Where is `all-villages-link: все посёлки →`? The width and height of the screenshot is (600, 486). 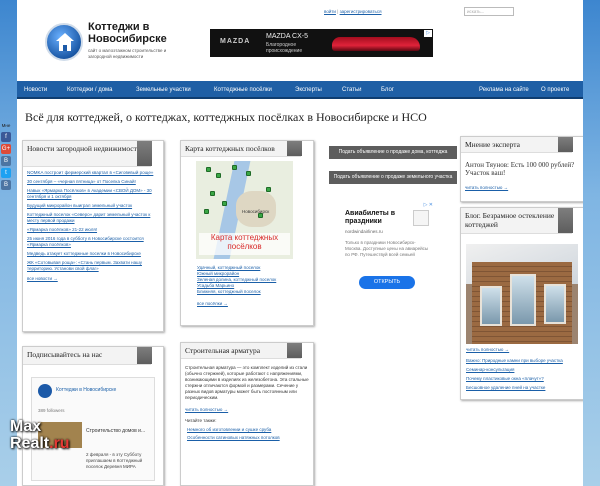 all-villages-link: все посёлки → is located at coordinates (252, 304).